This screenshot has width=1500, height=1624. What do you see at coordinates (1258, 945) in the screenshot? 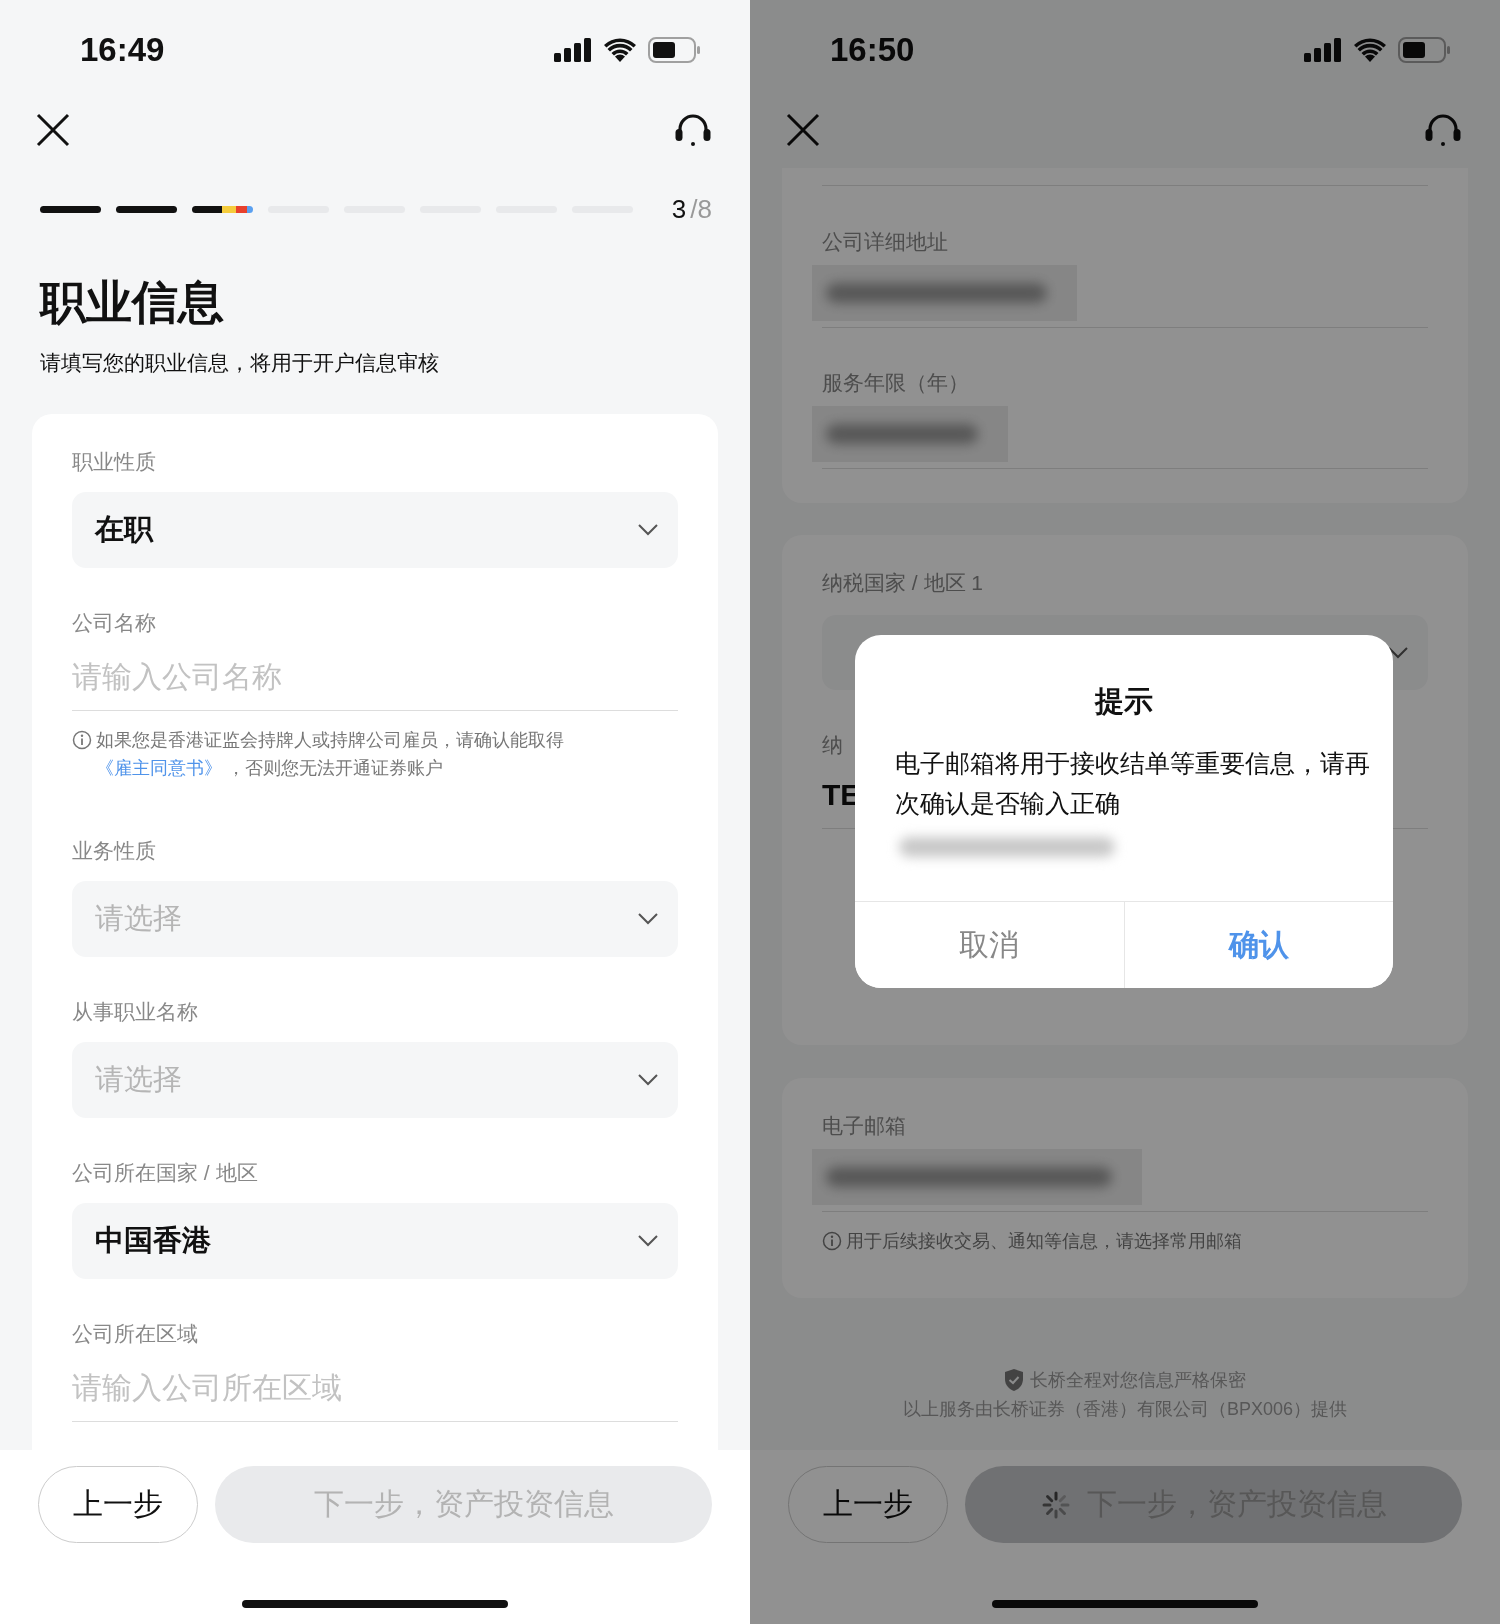
I see `confirm-button: 确认` at bounding box center [1258, 945].